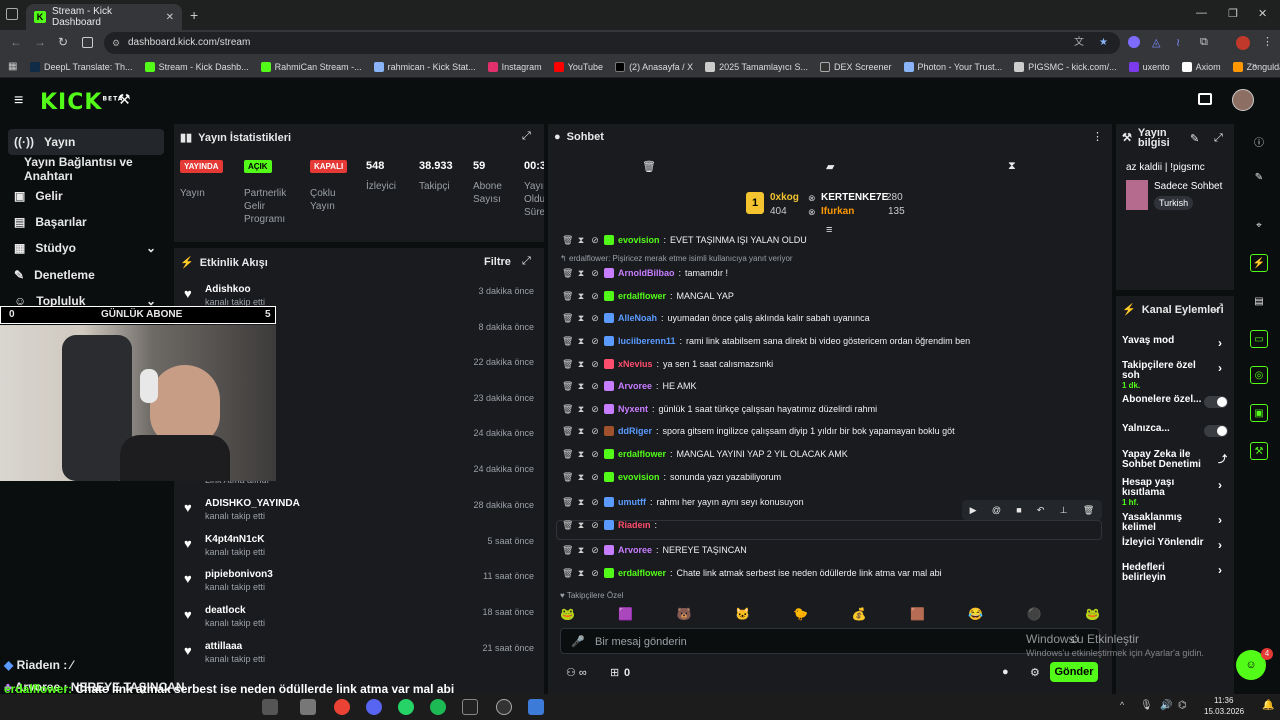 The image size is (1280, 720). I want to click on chat-message: 🗑 ⧗ ⊘ Arvoree: NEREYE TAŞINCAN, so click(832, 550).